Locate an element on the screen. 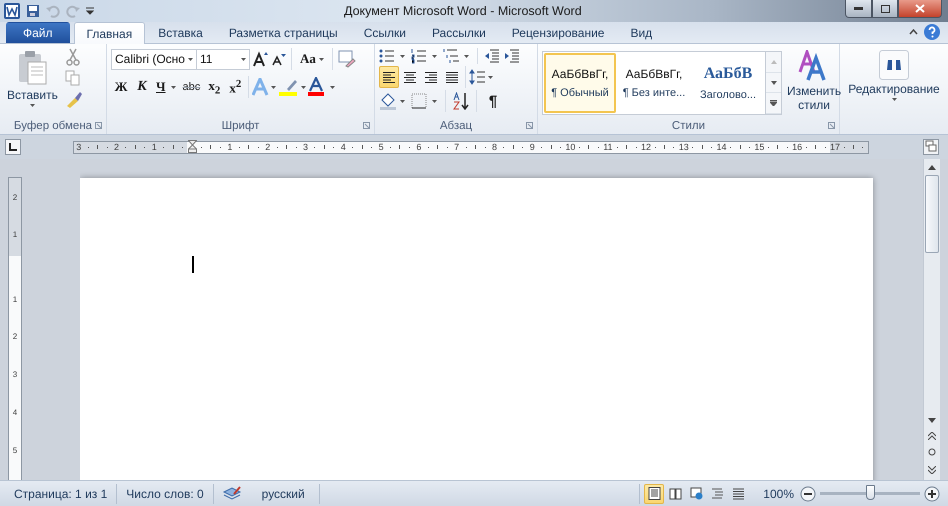 The width and height of the screenshot is (948, 506). view-mode-button is located at coordinates (654, 494).